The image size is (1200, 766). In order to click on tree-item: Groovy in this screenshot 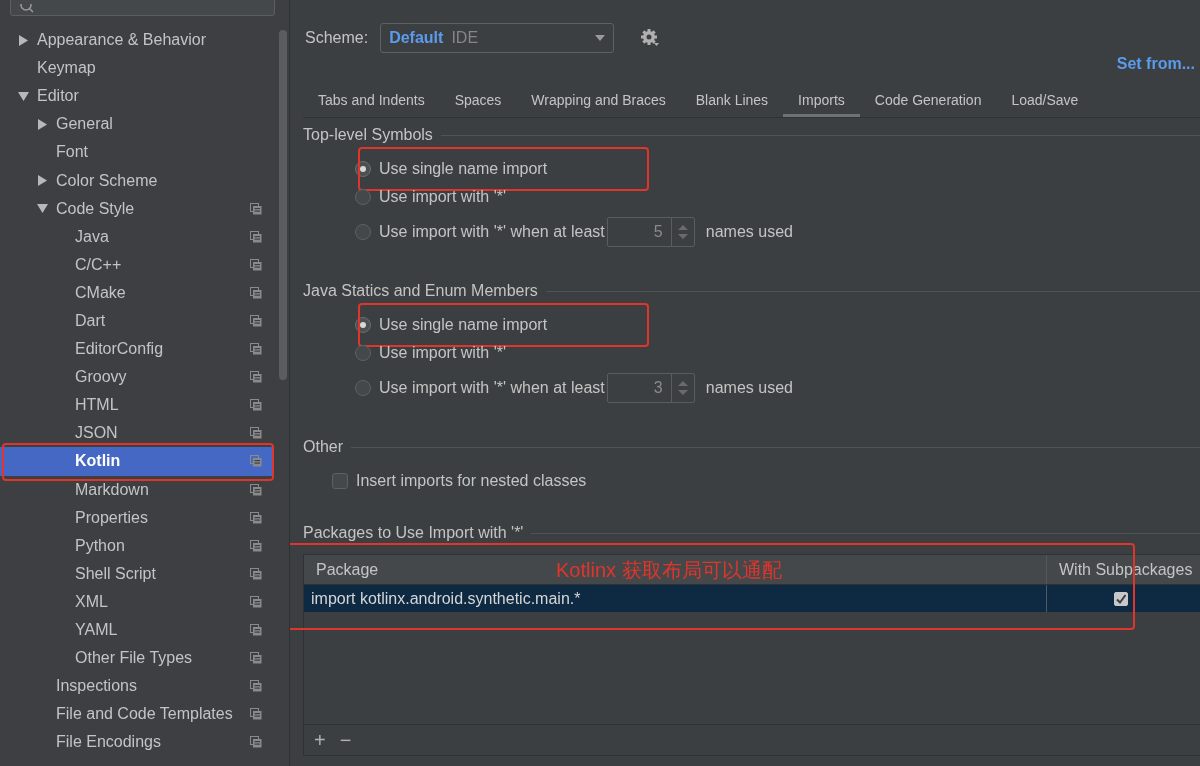, I will do `click(136, 377)`.